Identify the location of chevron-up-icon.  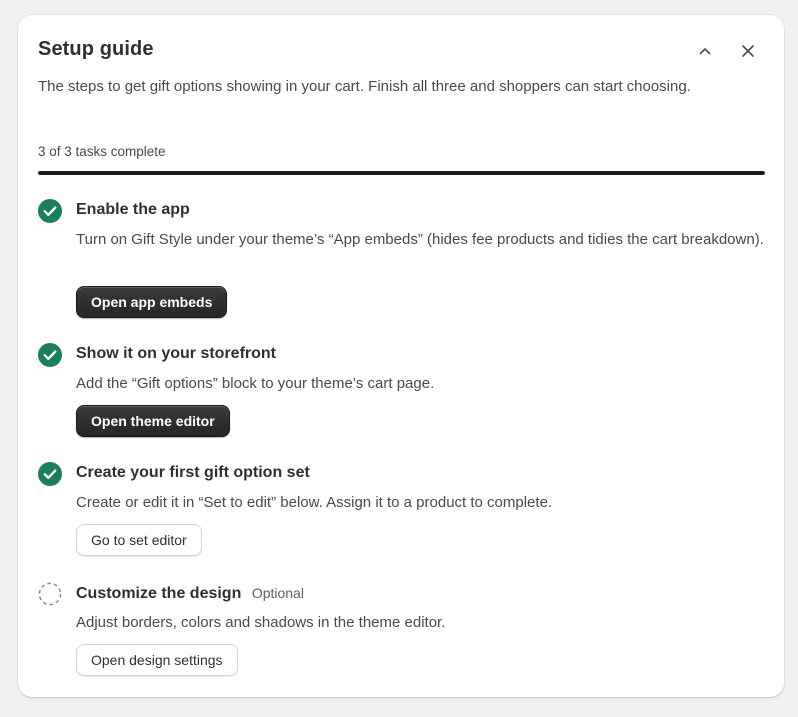
(705, 51).